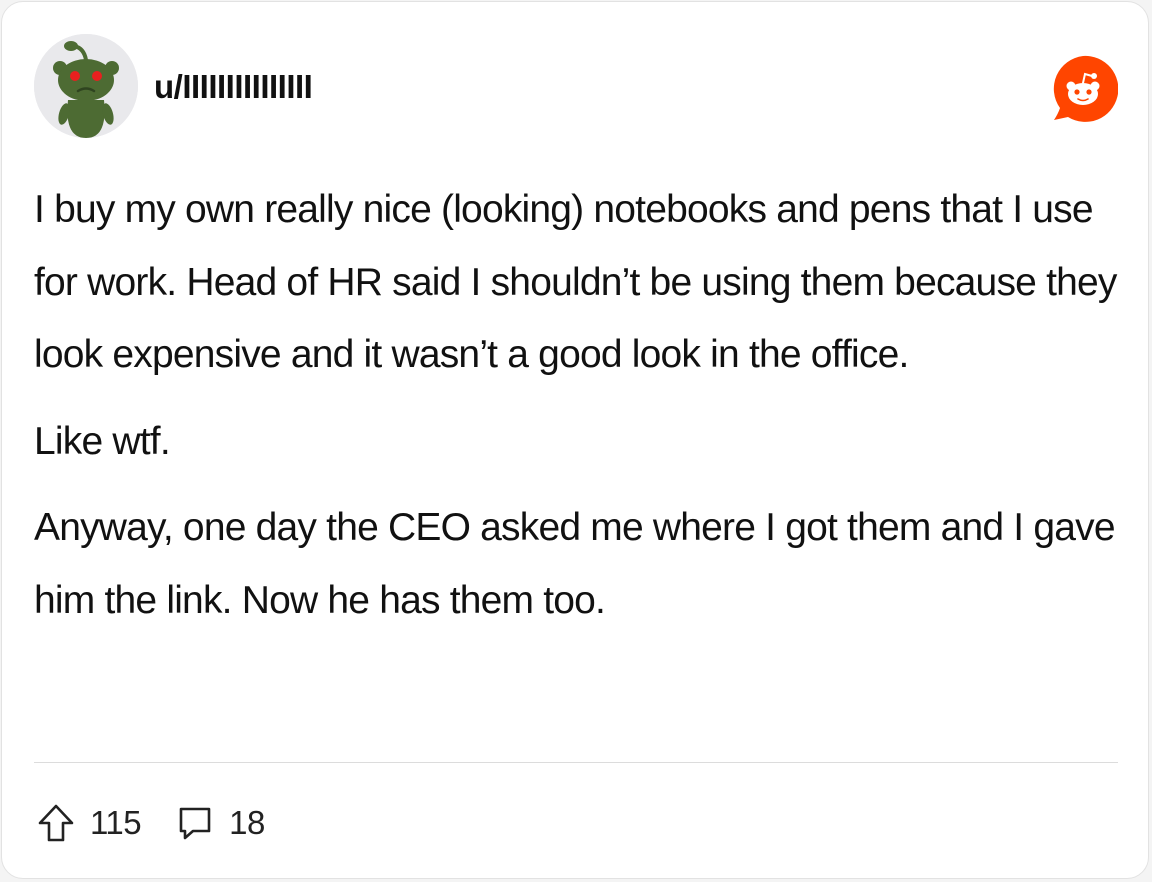 This screenshot has width=1152, height=882. What do you see at coordinates (167, 823) in the screenshot?
I see `post-footer: 115 18` at bounding box center [167, 823].